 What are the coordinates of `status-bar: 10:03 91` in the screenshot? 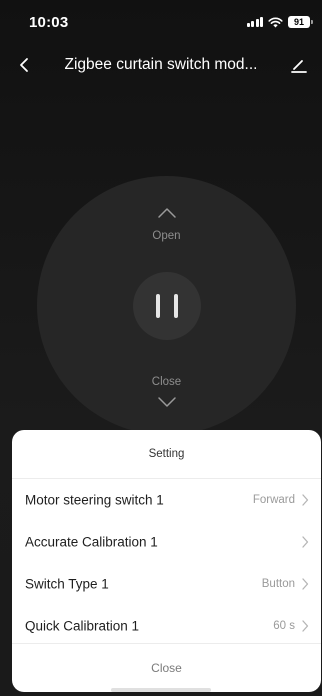 It's located at (161, 22).